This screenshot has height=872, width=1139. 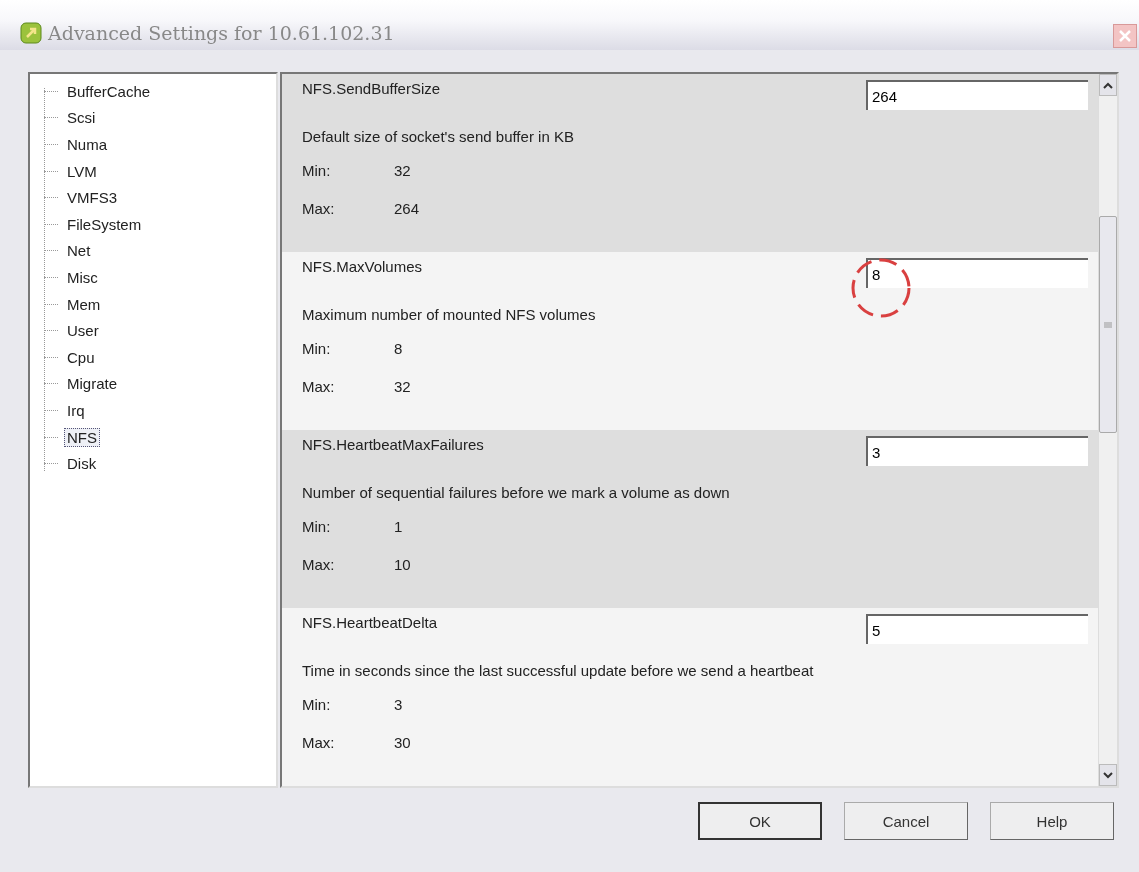 I want to click on dialog-button: Cancel, so click(x=906, y=821).